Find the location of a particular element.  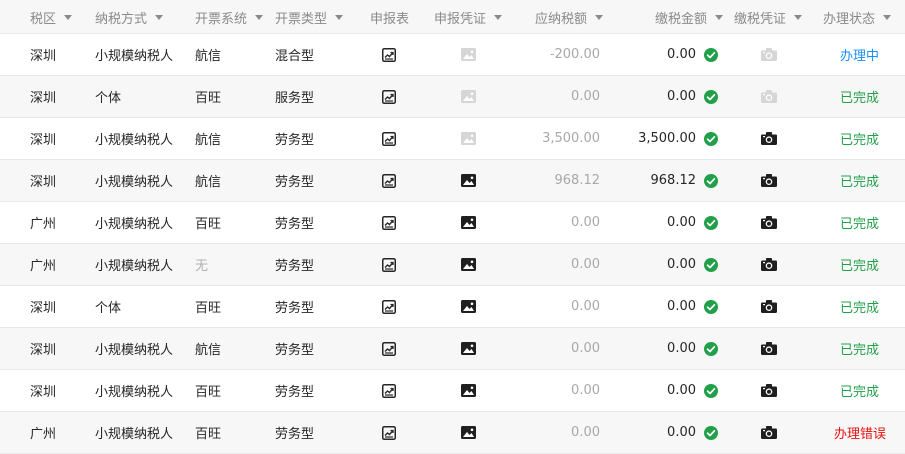

tax-paid-amount: 3,500.00 is located at coordinates (667, 138).